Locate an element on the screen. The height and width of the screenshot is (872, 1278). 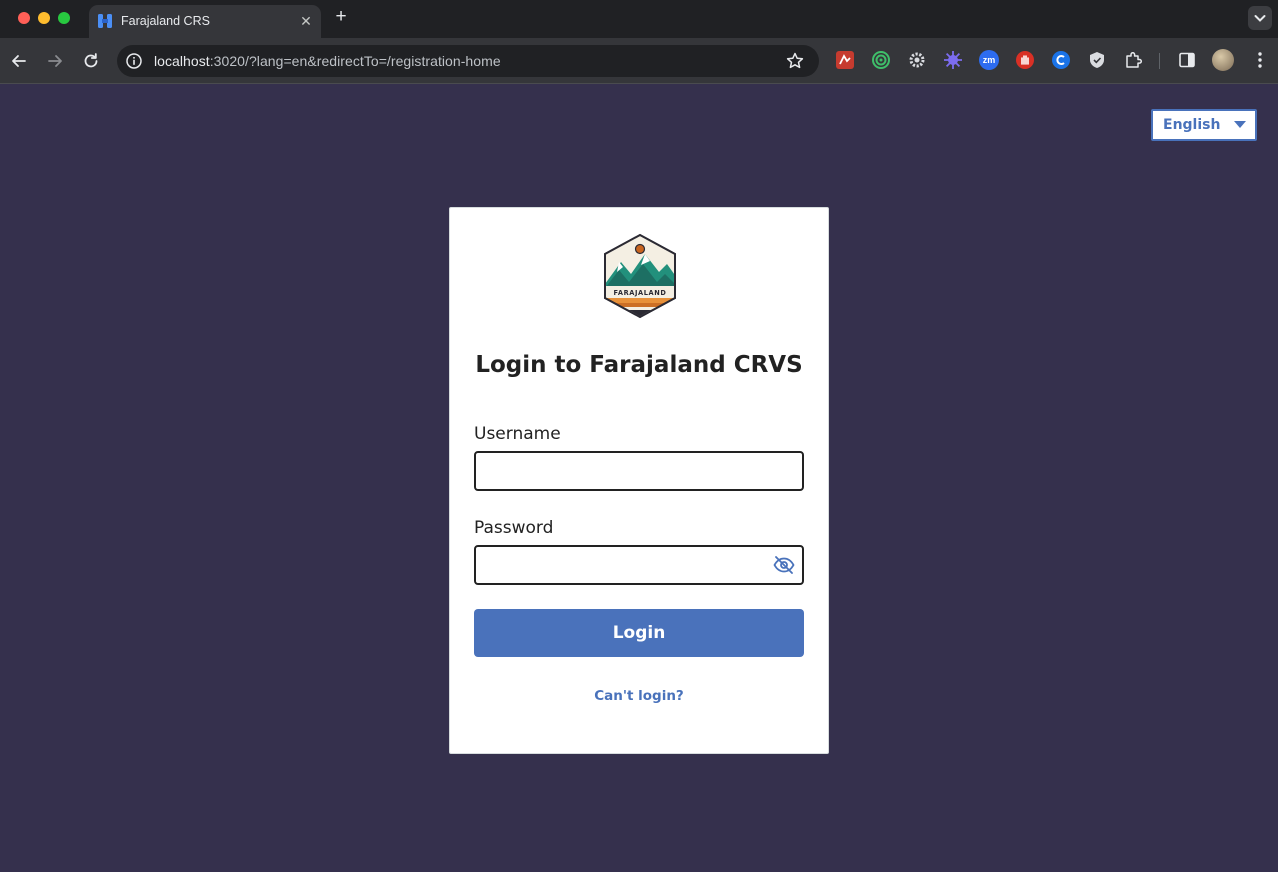
tab-title: Farajaland CRS is located at coordinates (165, 21).